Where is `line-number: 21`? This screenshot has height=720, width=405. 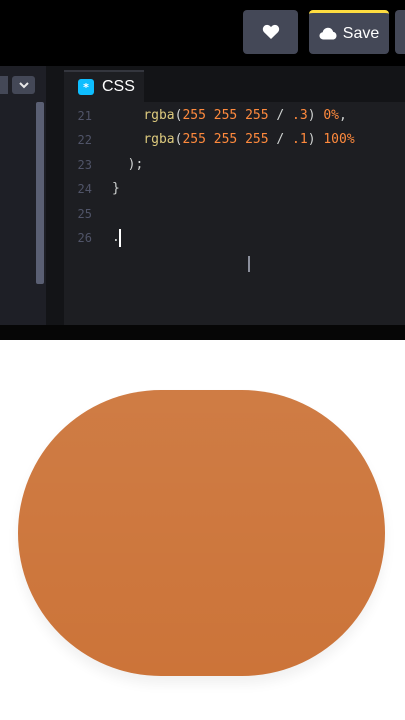
line-number: 21 is located at coordinates (84, 116).